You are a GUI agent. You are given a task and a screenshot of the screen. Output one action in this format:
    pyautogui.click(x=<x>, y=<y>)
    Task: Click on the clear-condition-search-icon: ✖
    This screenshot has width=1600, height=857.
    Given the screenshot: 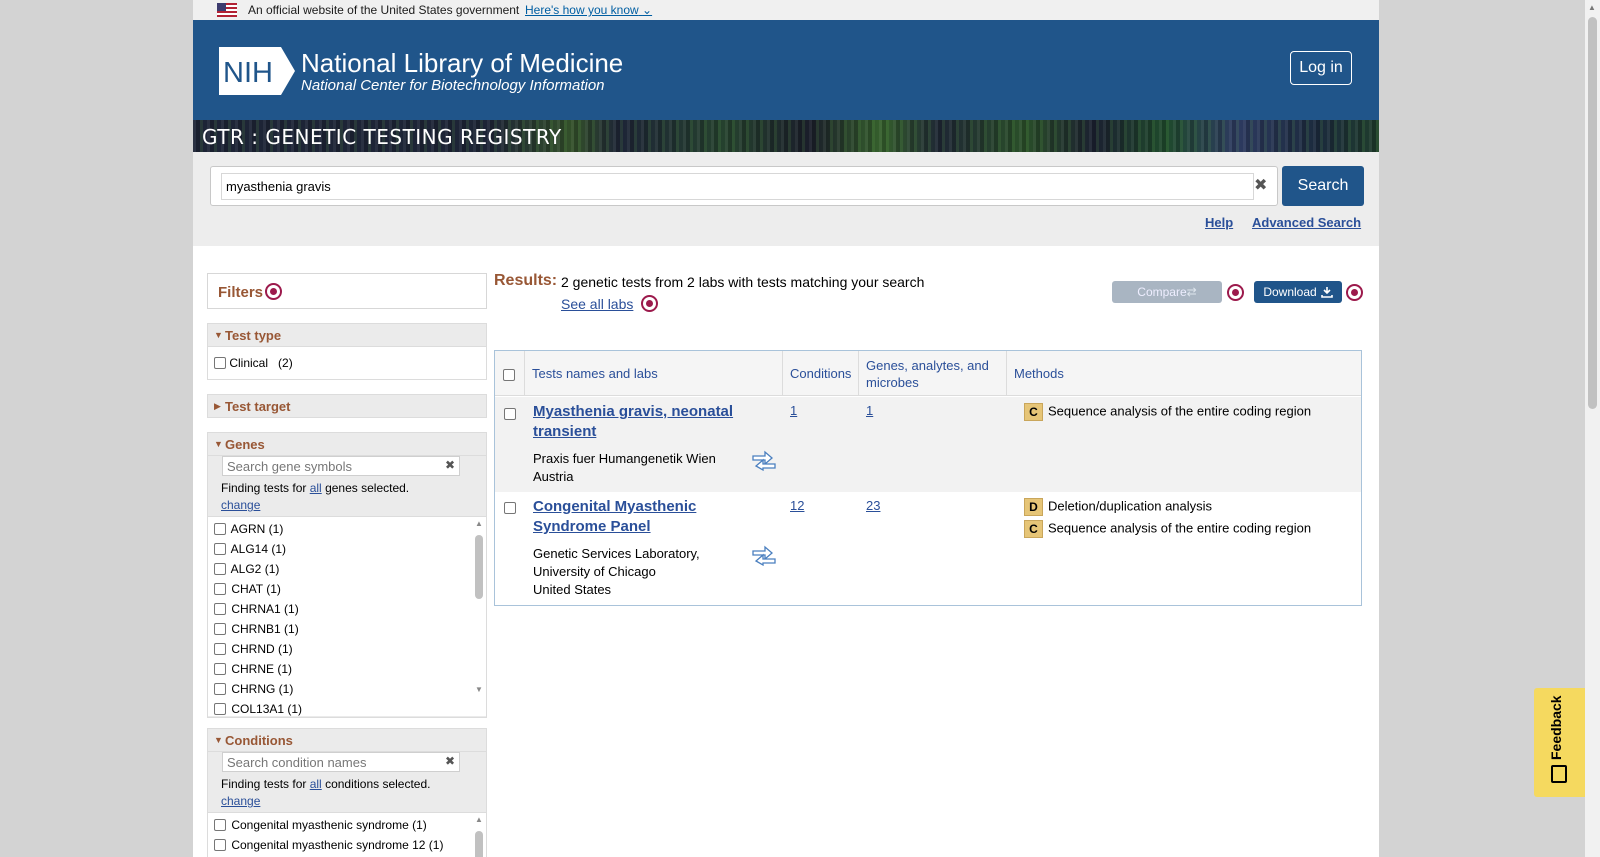 What is the action you would take?
    pyautogui.click(x=450, y=761)
    